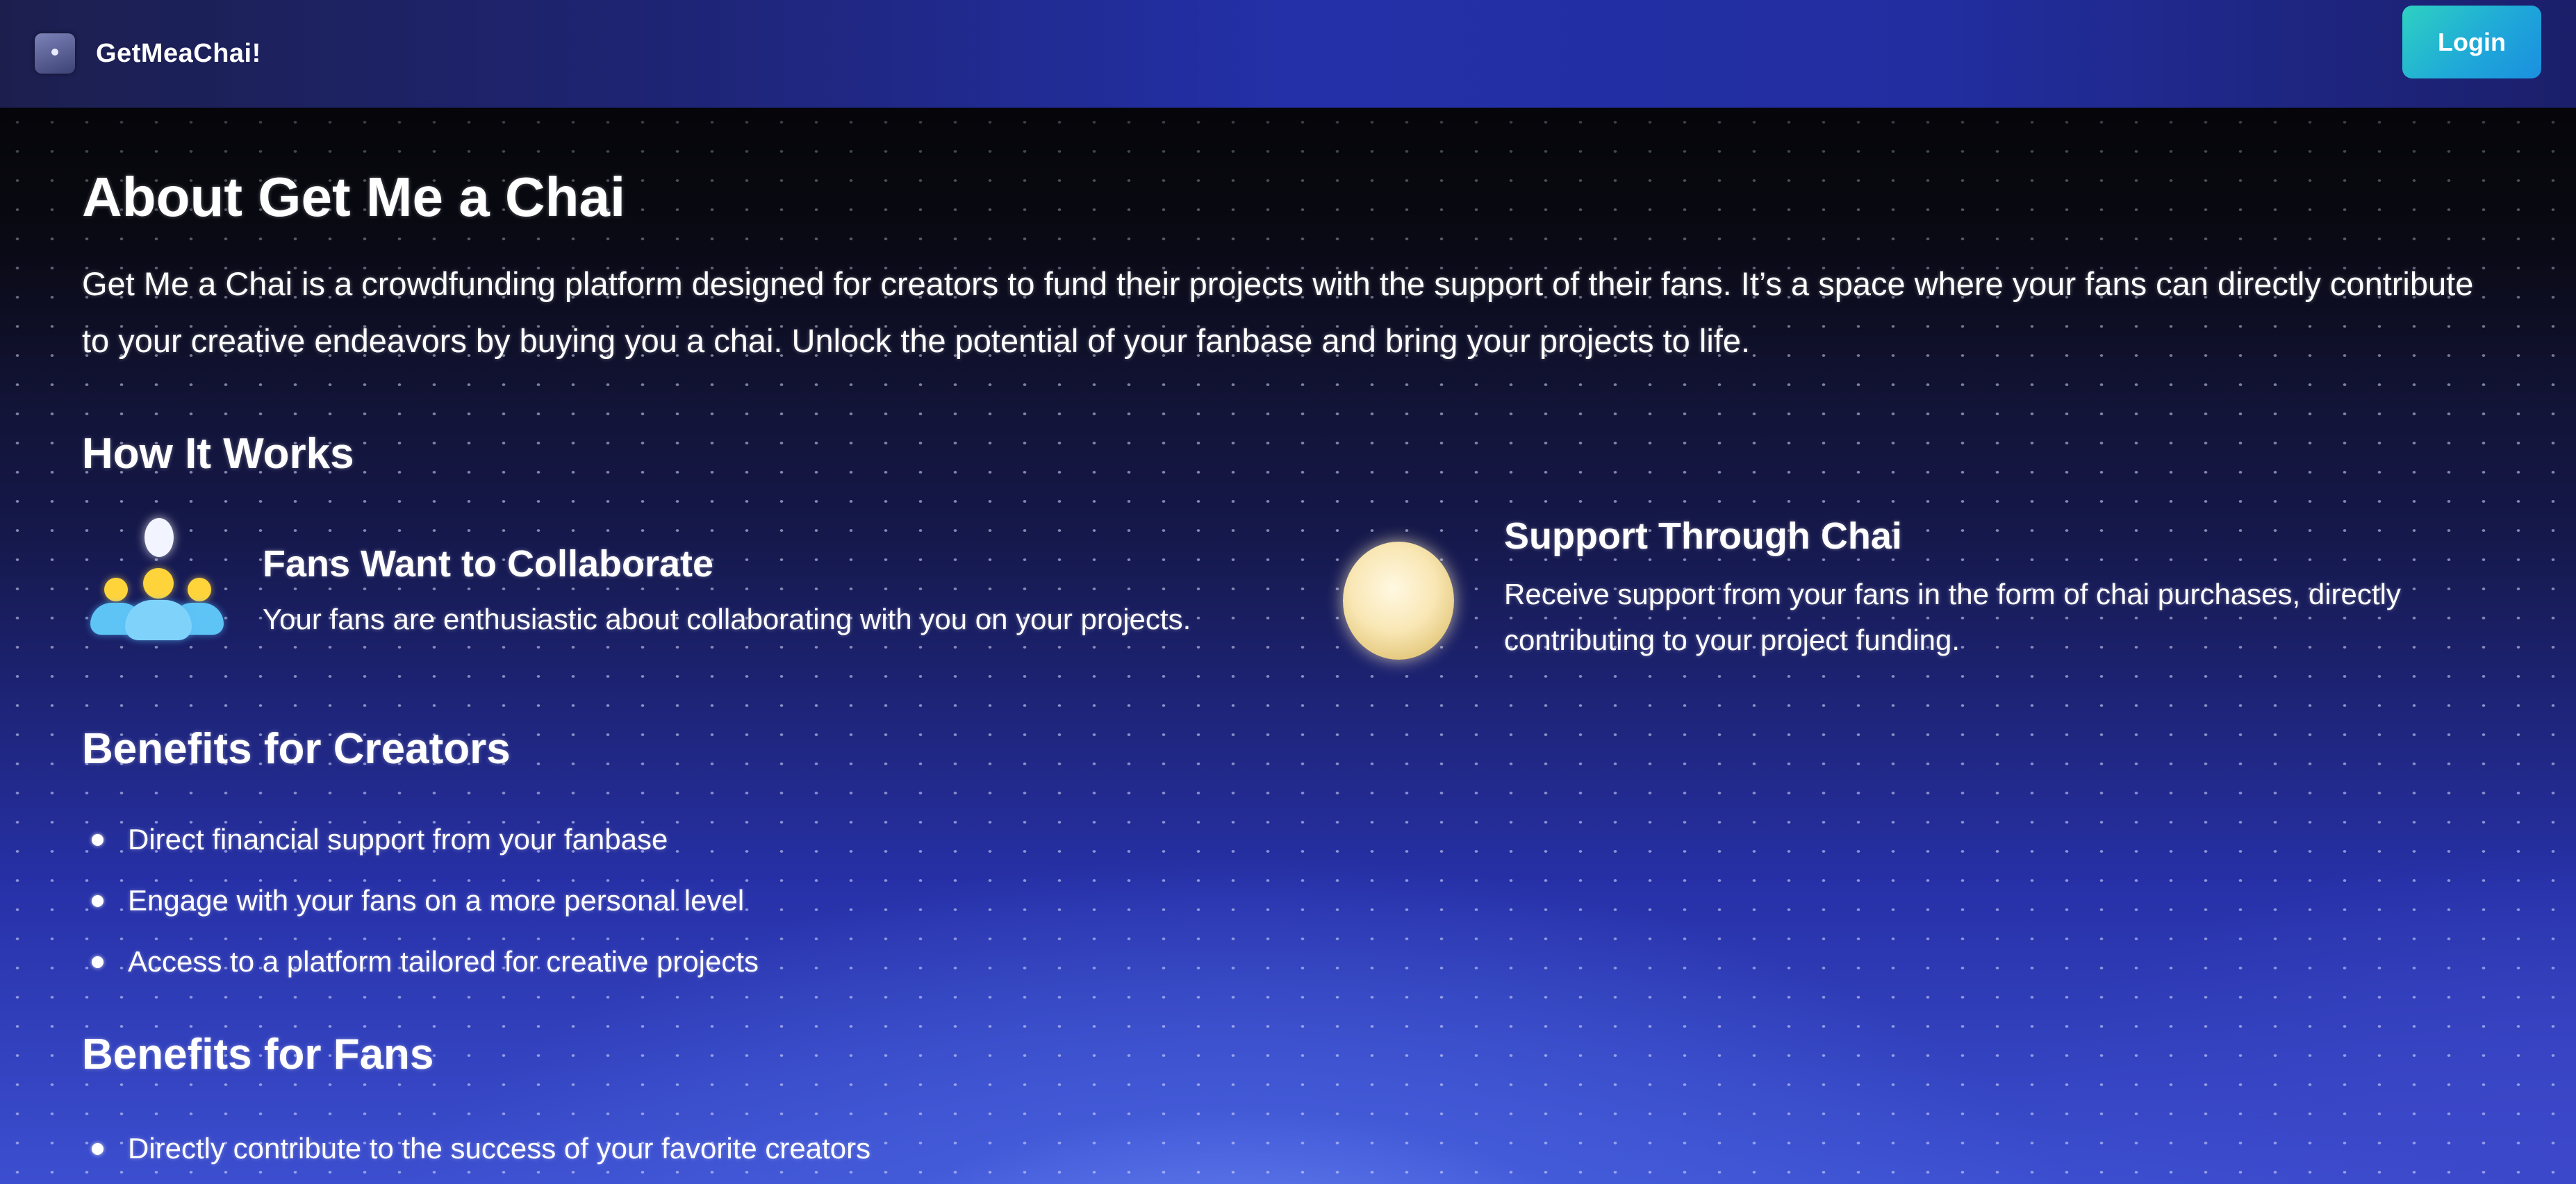 The height and width of the screenshot is (1184, 2576). Describe the element at coordinates (1288, 54) in the screenshot. I see `navbar: GetMeaChai! Login` at that location.